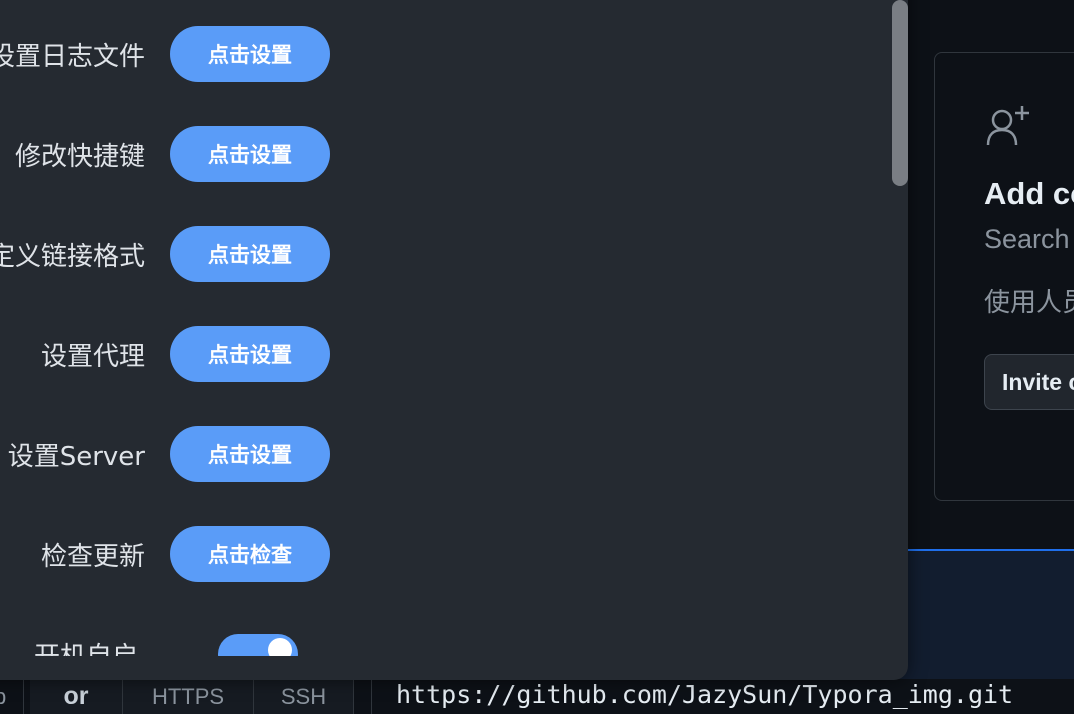 The height and width of the screenshot is (714, 1074). Describe the element at coordinates (250, 254) in the screenshot. I see `set-link-format-button: 点击设置` at that location.